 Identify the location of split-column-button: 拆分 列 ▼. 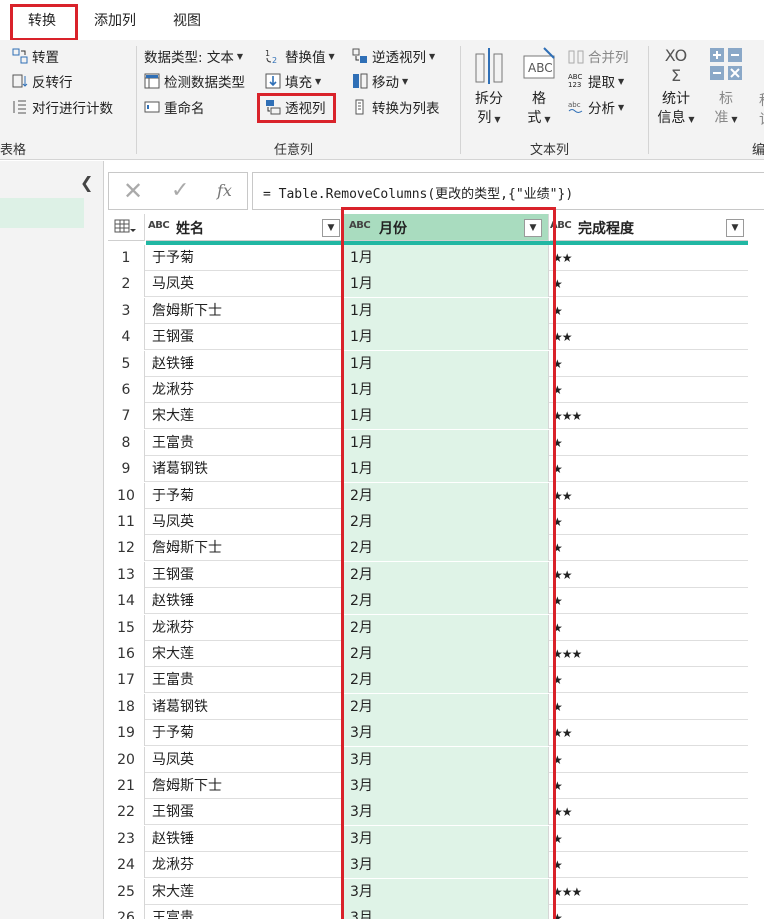
(489, 87).